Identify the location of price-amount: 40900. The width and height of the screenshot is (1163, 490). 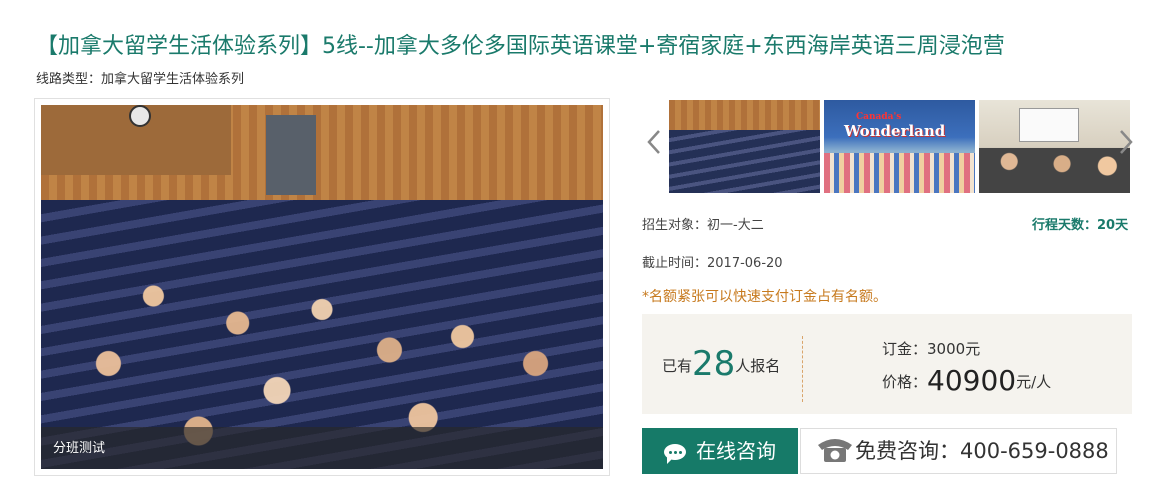
(972, 380).